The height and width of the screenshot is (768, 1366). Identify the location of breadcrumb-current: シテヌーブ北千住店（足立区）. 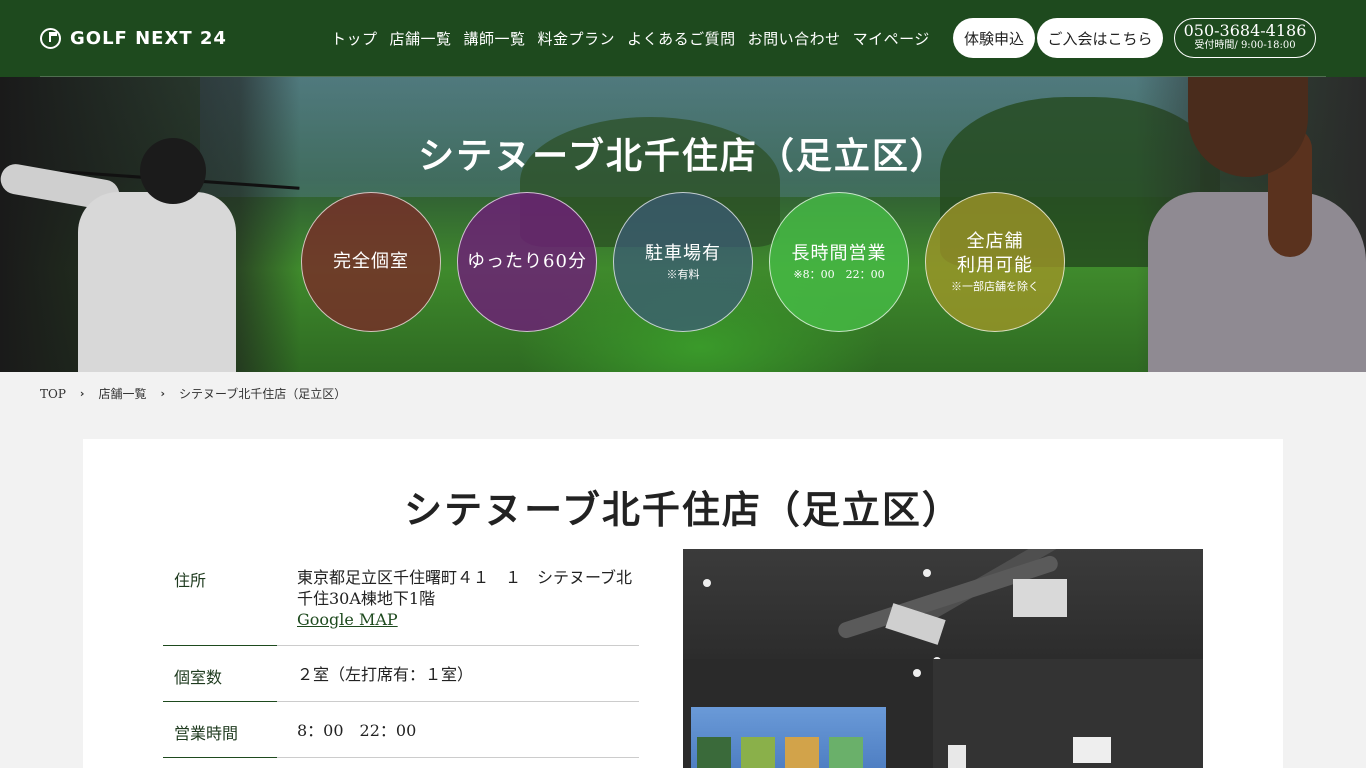
(263, 394).